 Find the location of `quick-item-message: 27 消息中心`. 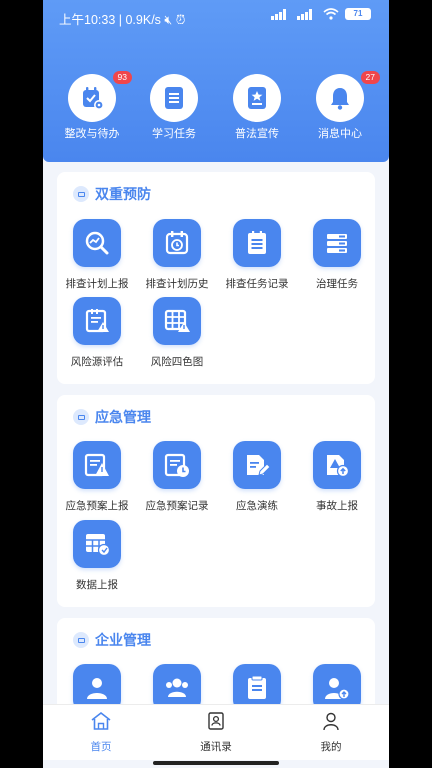

quick-item-message: 27 消息中心 is located at coordinates (340, 106).